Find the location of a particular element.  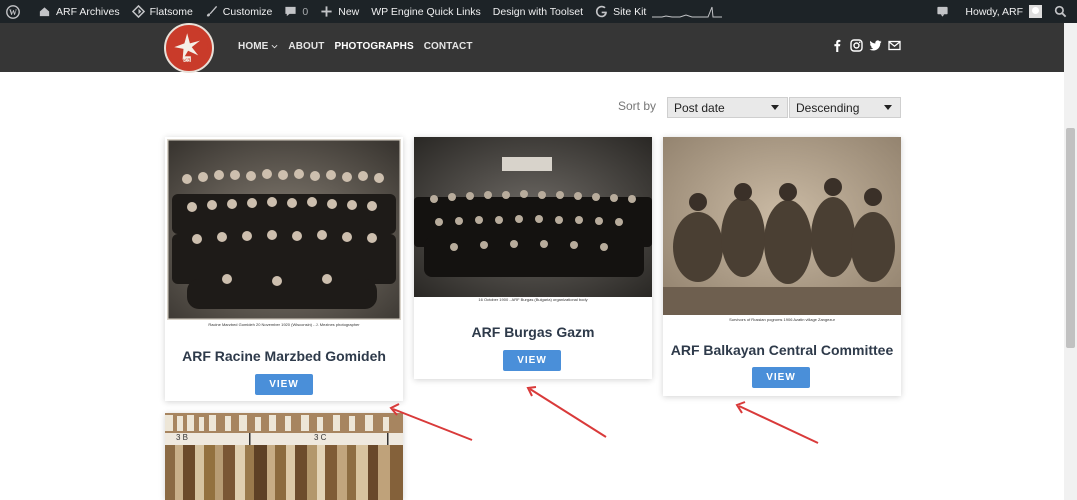

sort-field-value: Post date is located at coordinates (699, 108).